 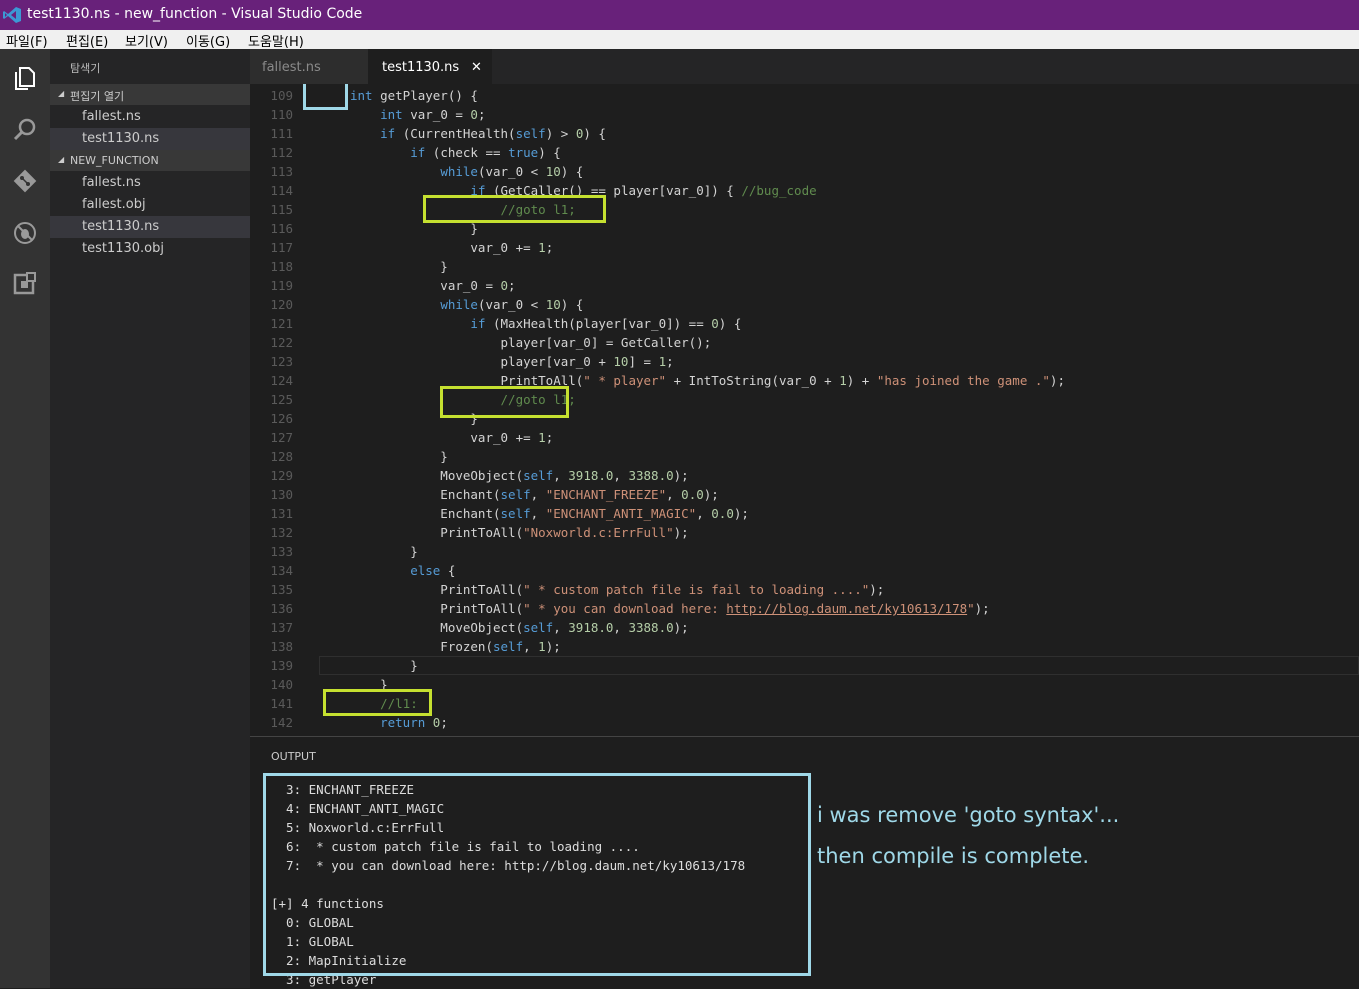 What do you see at coordinates (534, 494) in the screenshot?
I see `code-line: Enchant(self, "ENCHANT_FREEZE", 0.0);` at bounding box center [534, 494].